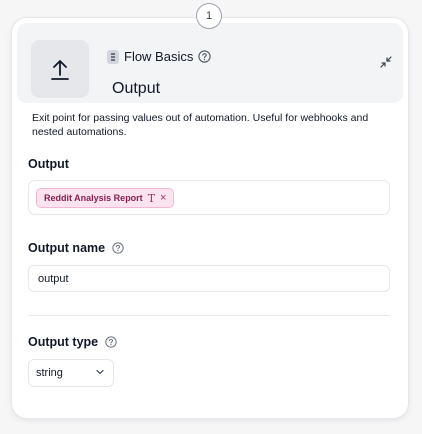 The image size is (422, 434). I want to click on step-number-badge: 1, so click(209, 16).